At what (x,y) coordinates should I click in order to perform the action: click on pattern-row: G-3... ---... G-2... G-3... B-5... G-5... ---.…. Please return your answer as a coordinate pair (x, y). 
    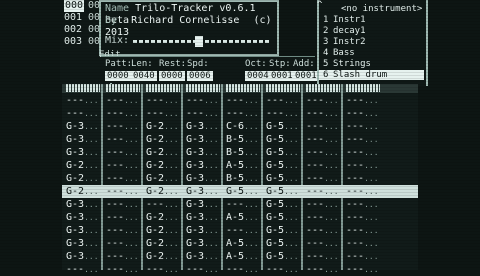
    Looking at the image, I should click on (240, 152).